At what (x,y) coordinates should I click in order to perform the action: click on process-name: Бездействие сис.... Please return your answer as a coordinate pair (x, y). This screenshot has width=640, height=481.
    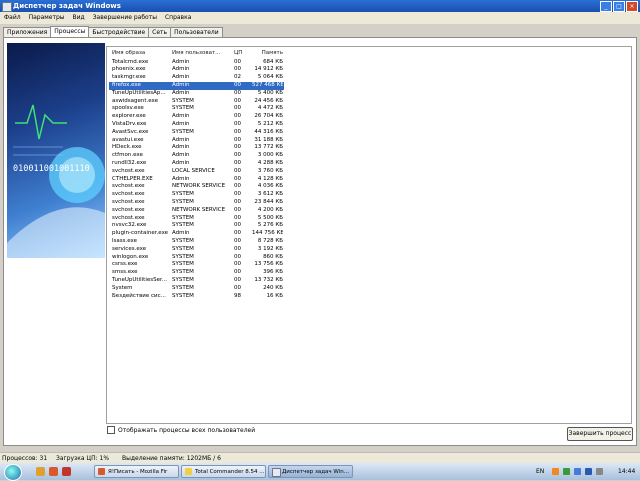
    Looking at the image, I should click on (139, 295).